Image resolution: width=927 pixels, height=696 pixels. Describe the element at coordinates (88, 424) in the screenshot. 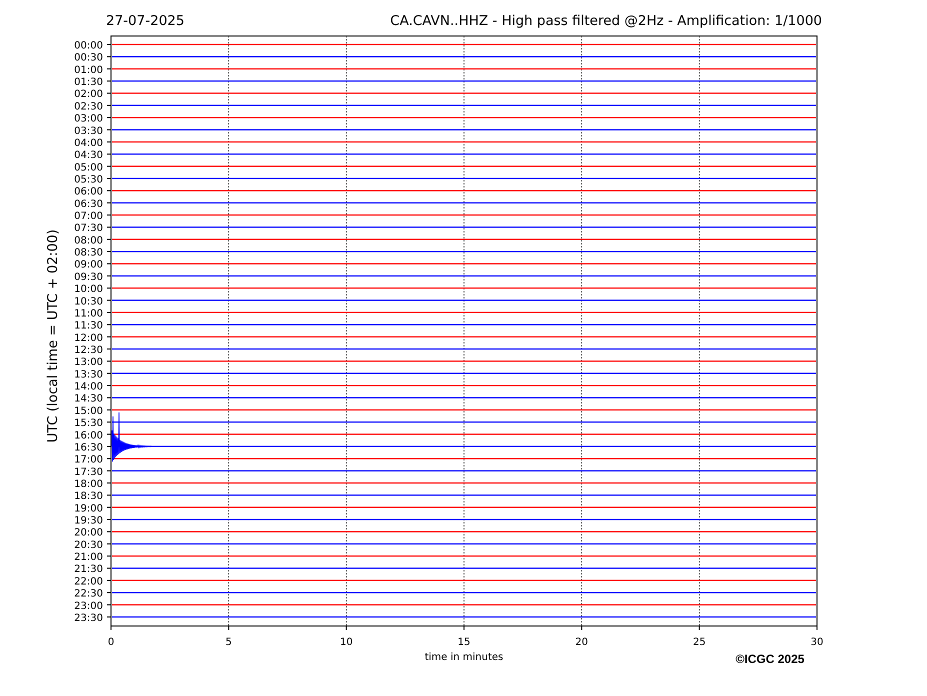

I see `tick-label: 15:30` at that location.